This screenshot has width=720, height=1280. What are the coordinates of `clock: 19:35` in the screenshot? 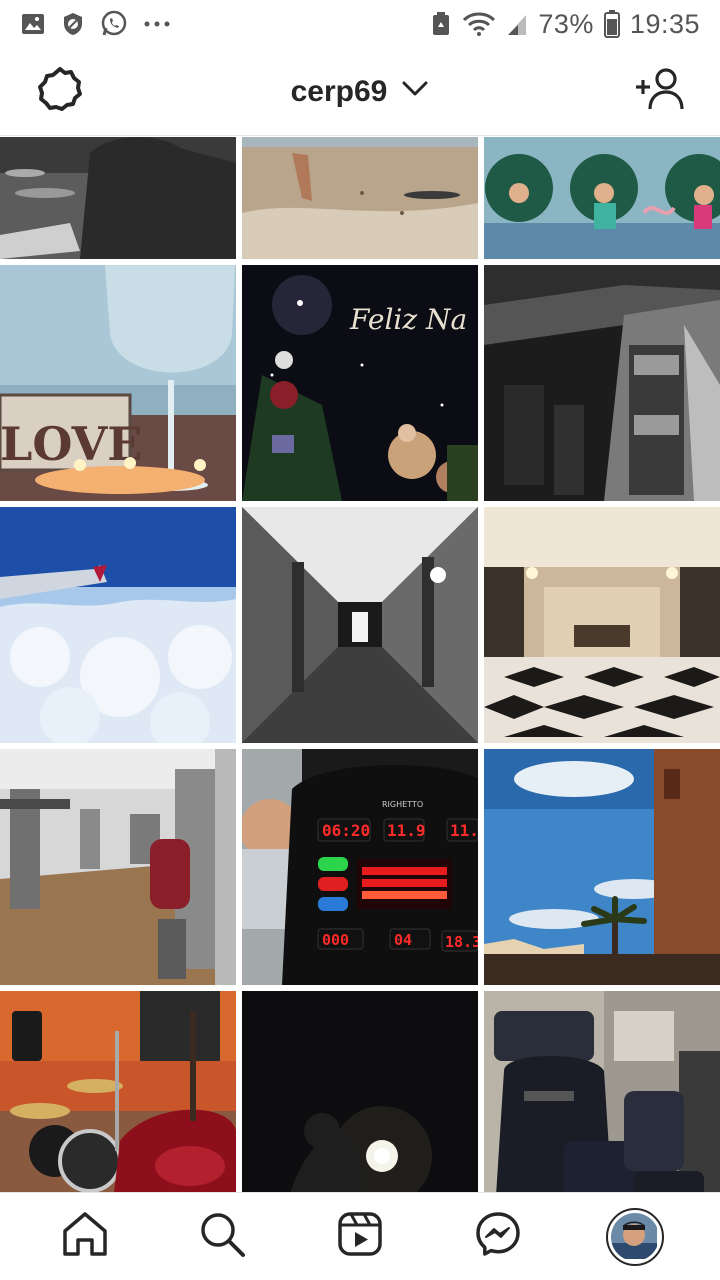 It's located at (664, 23).